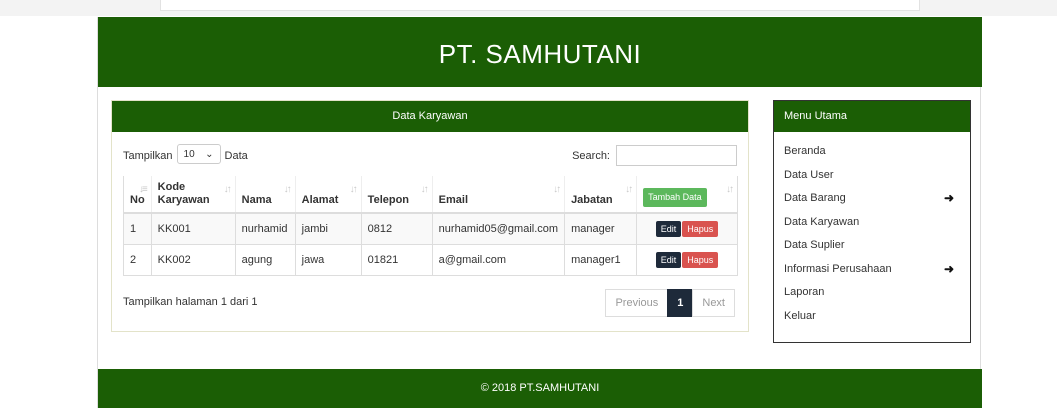 This screenshot has width=1057, height=408. What do you see at coordinates (189, 154) in the screenshot?
I see `page-length-value: 10` at bounding box center [189, 154].